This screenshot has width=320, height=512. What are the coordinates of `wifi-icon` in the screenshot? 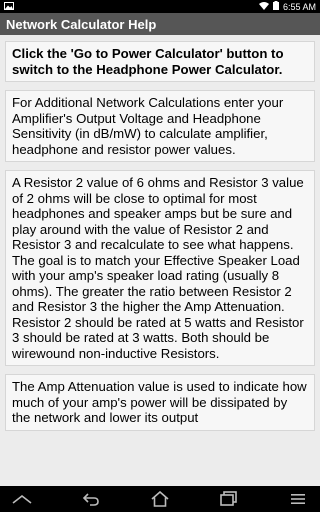 It's located at (263, 6).